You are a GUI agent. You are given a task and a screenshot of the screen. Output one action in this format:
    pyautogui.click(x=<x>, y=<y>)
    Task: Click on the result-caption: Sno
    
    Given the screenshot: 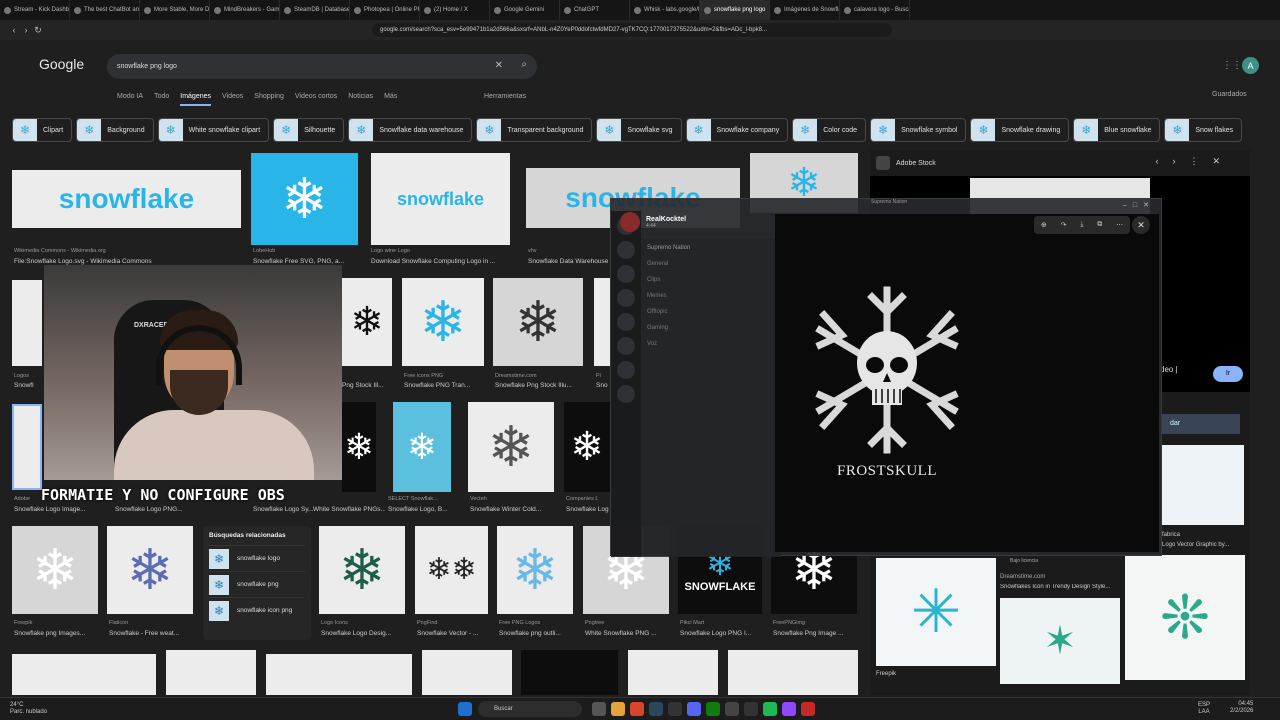 What is the action you would take?
    pyautogui.click(x=603, y=385)
    